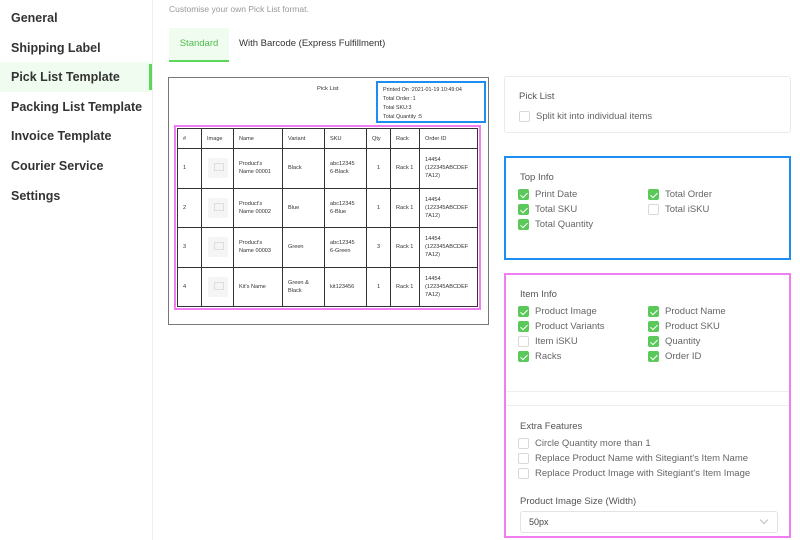 This screenshot has height=540, width=800. I want to click on sidebar-item-general: General, so click(76, 18).